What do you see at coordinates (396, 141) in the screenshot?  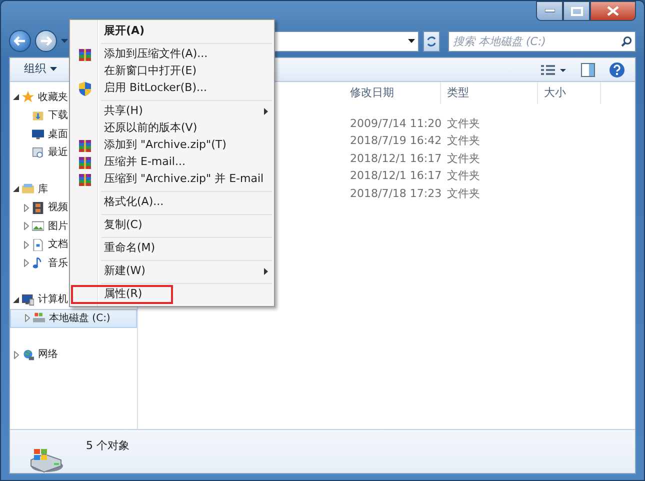 I see `date-cell-text: 2018/7/19 16:42` at bounding box center [396, 141].